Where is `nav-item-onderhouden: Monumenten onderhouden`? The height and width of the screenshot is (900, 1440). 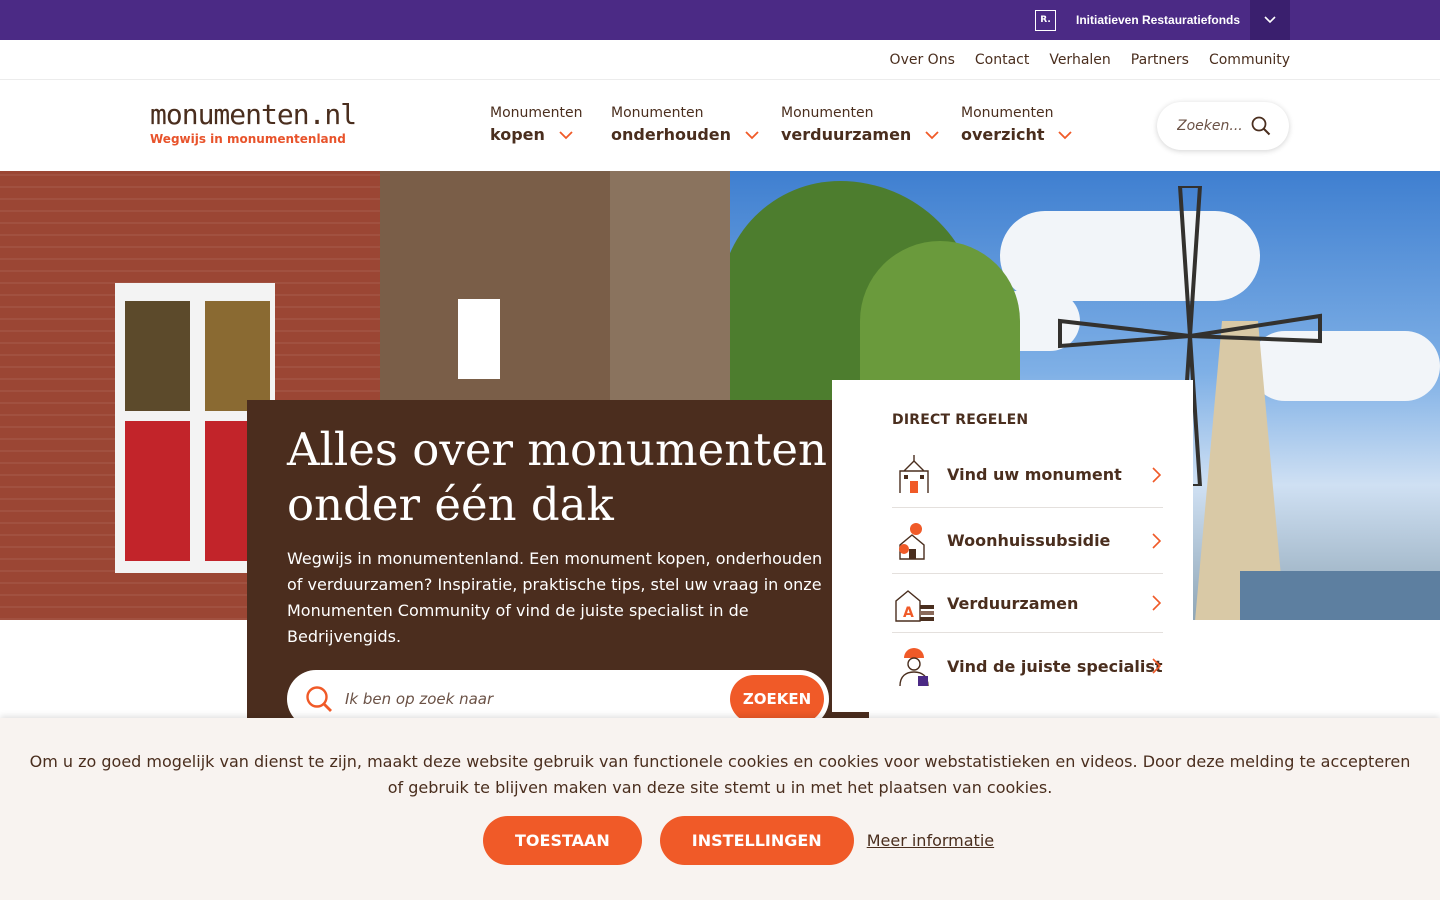
nav-item-onderhouden: Monumenten onderhouden is located at coordinates (685, 126).